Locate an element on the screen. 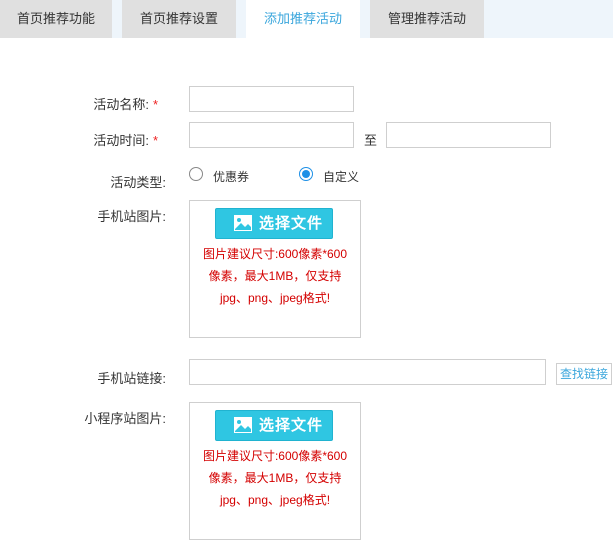 The height and width of the screenshot is (548, 613). find-link-button: 查找链接 is located at coordinates (584, 374).